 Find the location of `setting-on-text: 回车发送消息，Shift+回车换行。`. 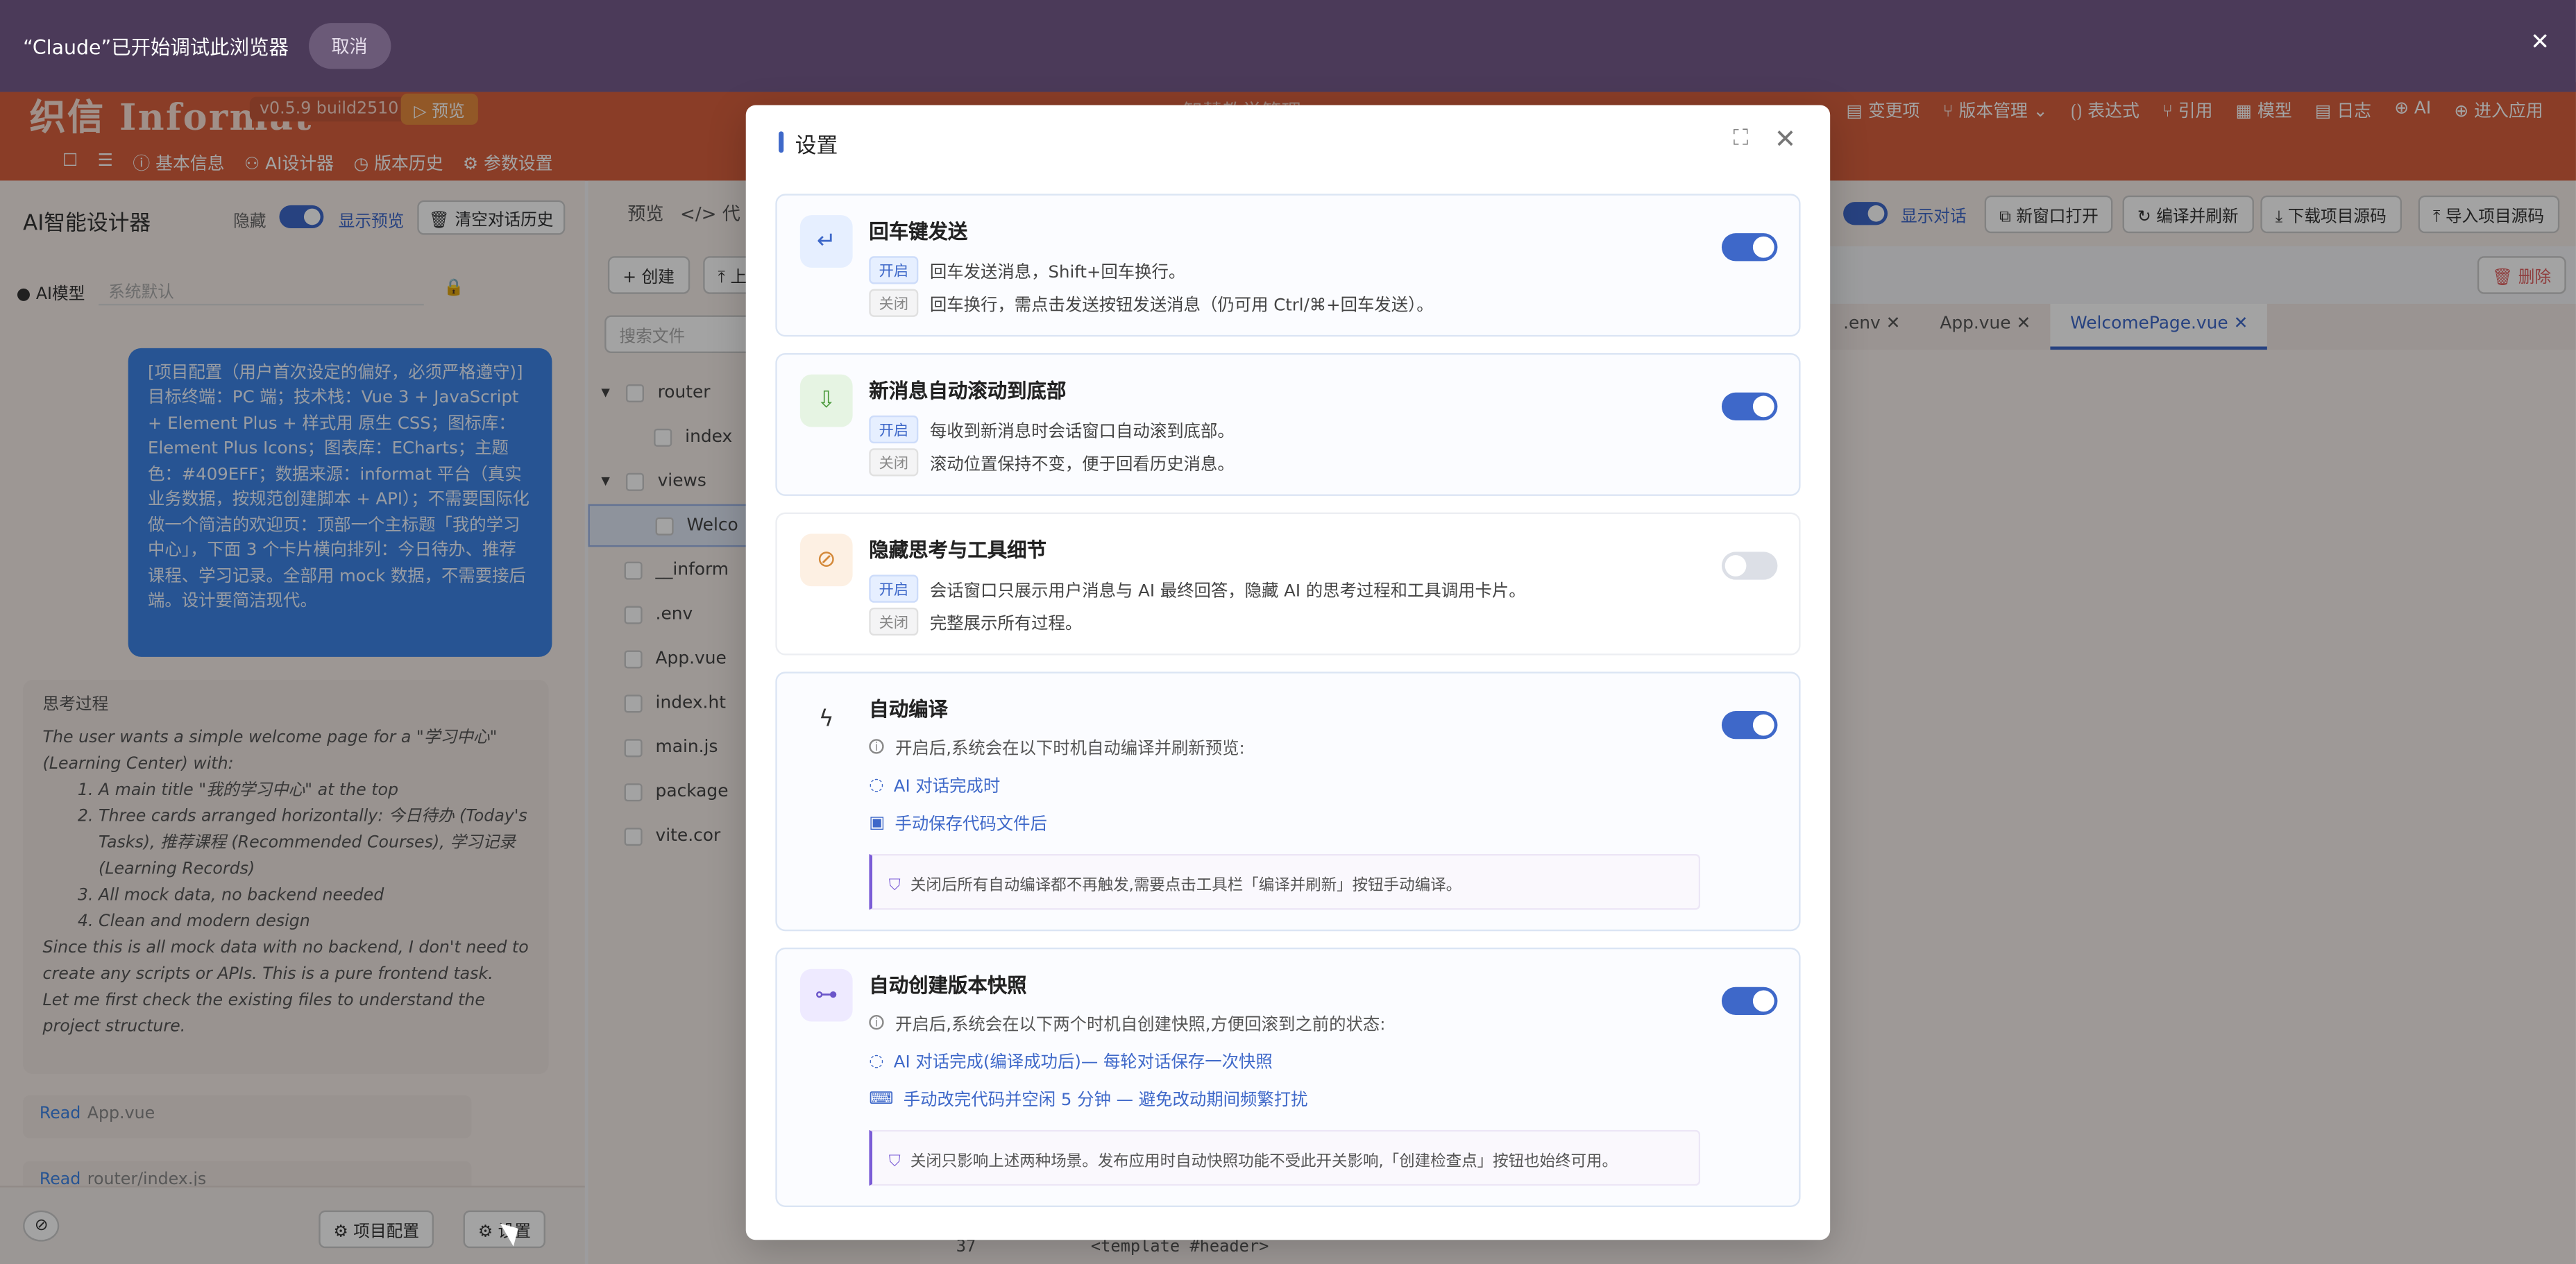

setting-on-text: 回车发送消息，Shift+回车换行。 is located at coordinates (1057, 272).